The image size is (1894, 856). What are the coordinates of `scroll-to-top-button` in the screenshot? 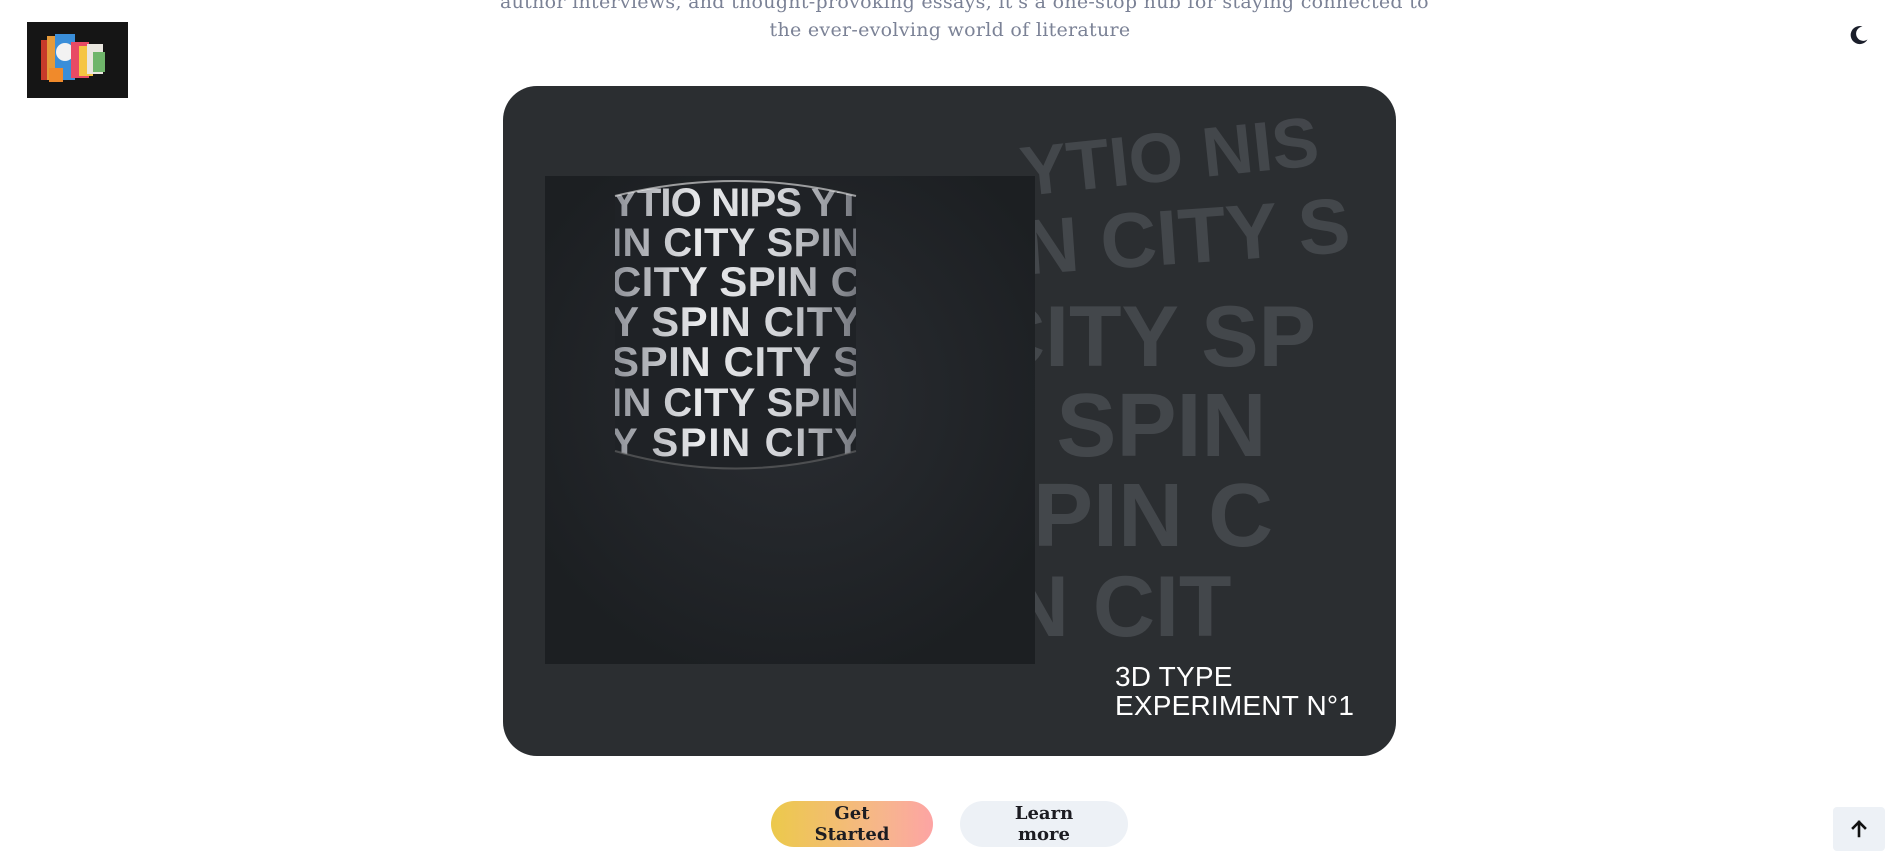 It's located at (1859, 829).